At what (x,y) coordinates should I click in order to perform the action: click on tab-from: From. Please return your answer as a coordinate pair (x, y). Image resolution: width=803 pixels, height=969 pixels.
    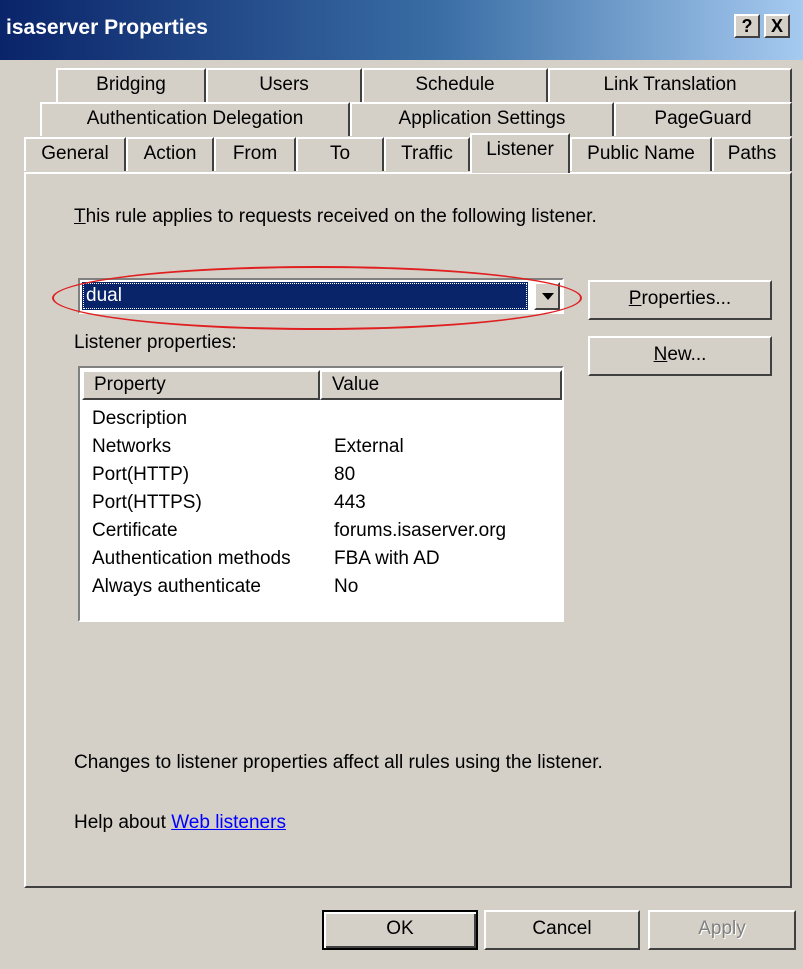
    Looking at the image, I should click on (255, 154).